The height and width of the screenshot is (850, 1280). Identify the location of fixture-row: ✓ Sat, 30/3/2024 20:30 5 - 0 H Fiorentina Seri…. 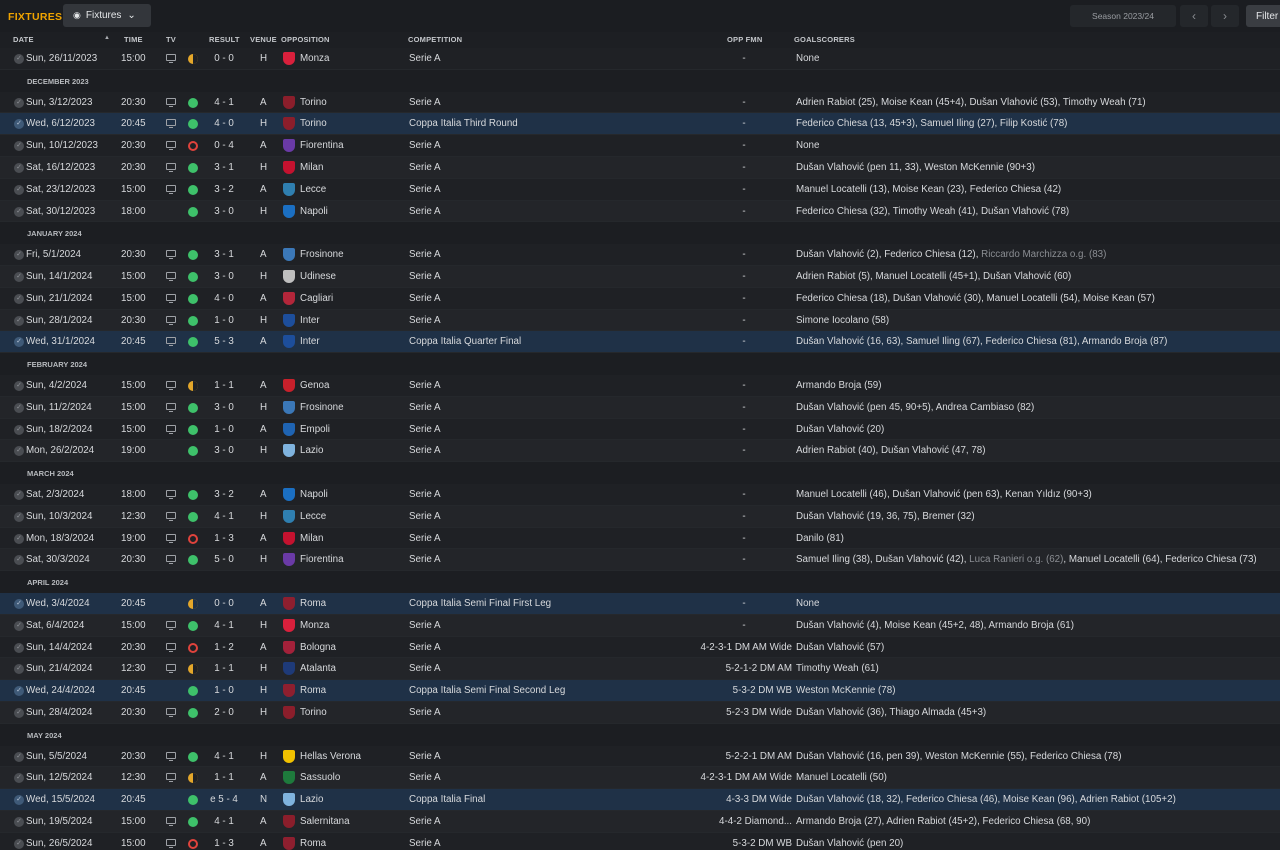
(640, 560).